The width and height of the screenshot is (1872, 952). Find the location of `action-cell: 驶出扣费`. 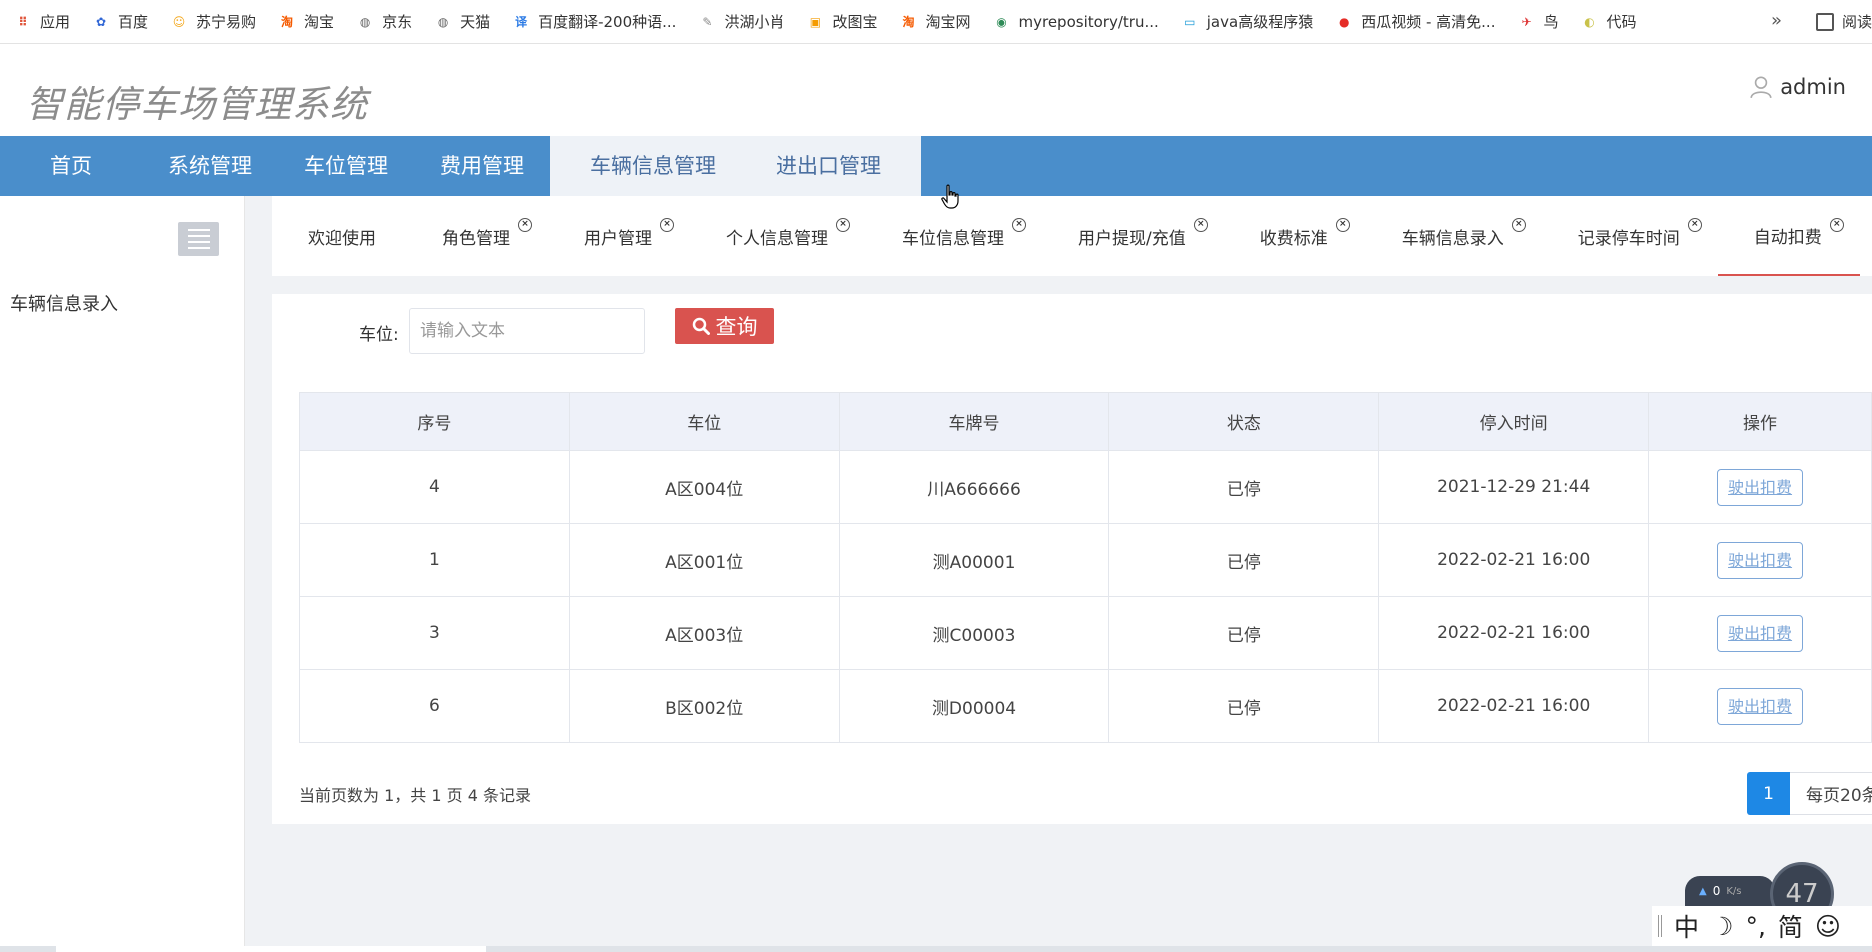

action-cell: 驶出扣费 is located at coordinates (1760, 487).